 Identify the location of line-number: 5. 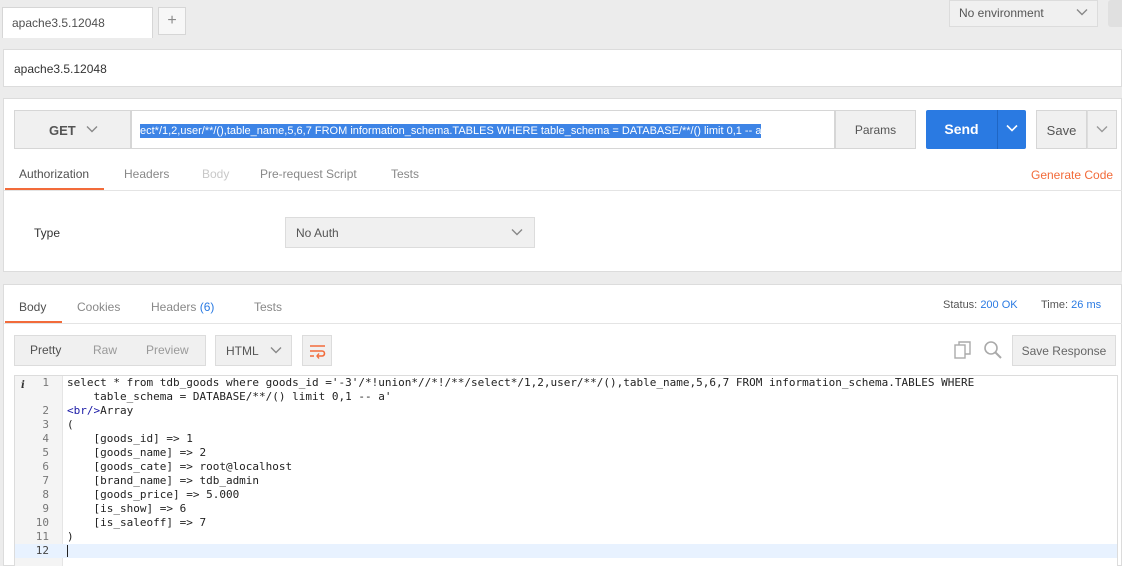
(45, 452).